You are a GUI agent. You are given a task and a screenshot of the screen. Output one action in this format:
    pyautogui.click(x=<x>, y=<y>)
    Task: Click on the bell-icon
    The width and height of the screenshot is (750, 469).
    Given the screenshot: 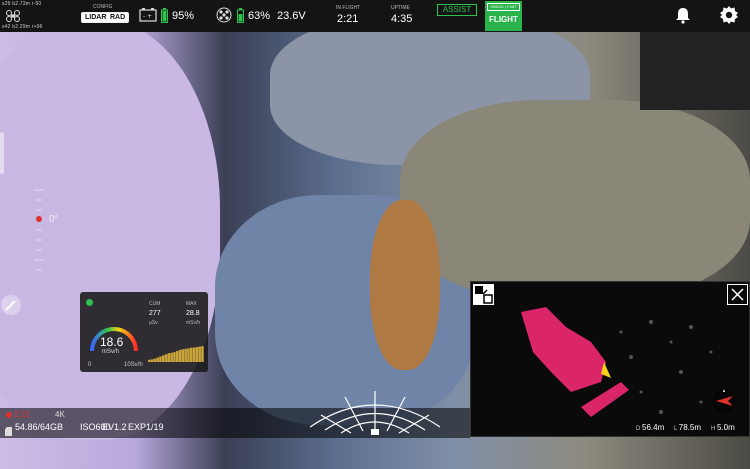 What is the action you would take?
    pyautogui.click(x=683, y=17)
    